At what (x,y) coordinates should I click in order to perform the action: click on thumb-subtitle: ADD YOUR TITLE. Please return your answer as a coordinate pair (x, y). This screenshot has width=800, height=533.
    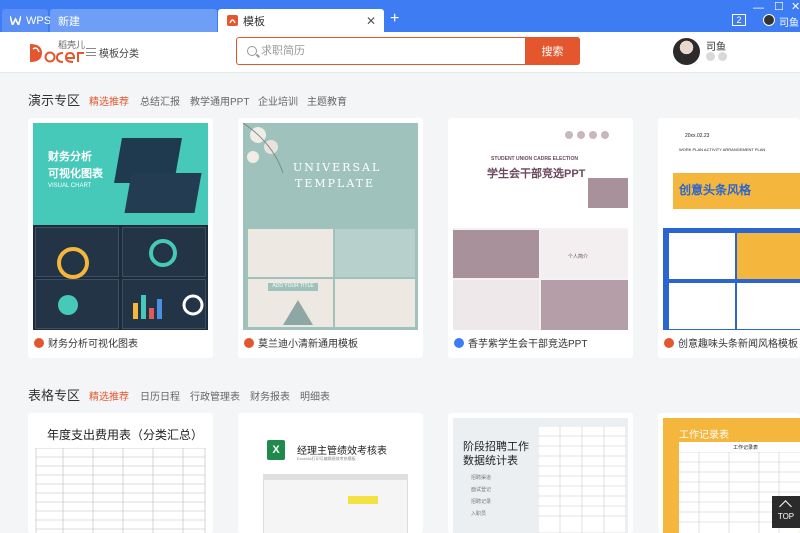
    Looking at the image, I should click on (293, 287).